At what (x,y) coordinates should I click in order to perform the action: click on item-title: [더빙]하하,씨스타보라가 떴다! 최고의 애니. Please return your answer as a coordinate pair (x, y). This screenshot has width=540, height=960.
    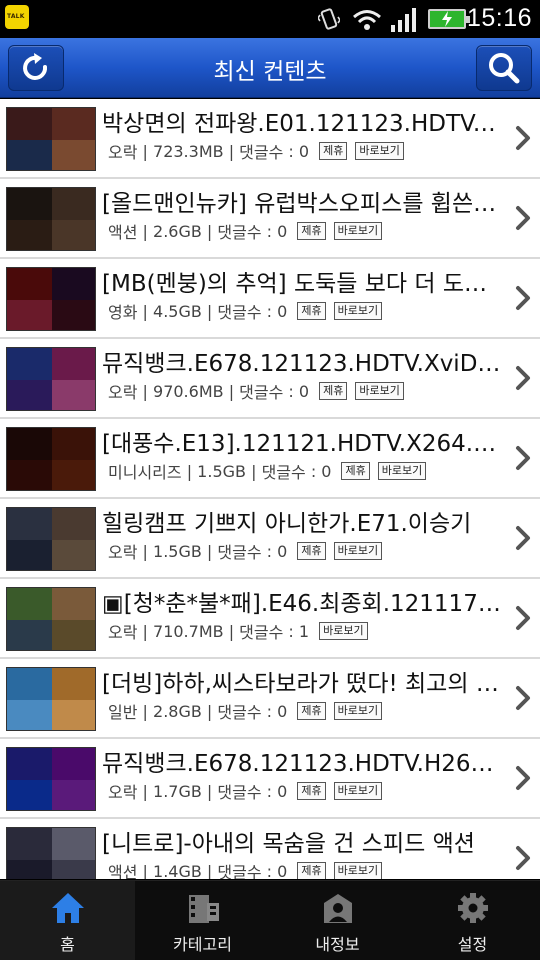
    Looking at the image, I should click on (302, 684).